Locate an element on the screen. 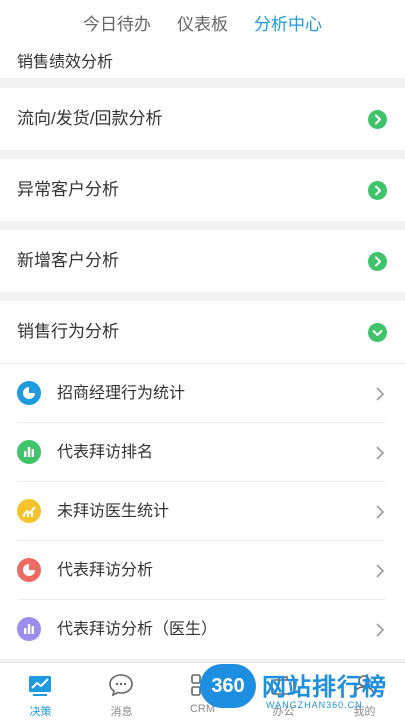  list-item: 招商经理行为统计 is located at coordinates (202, 393).